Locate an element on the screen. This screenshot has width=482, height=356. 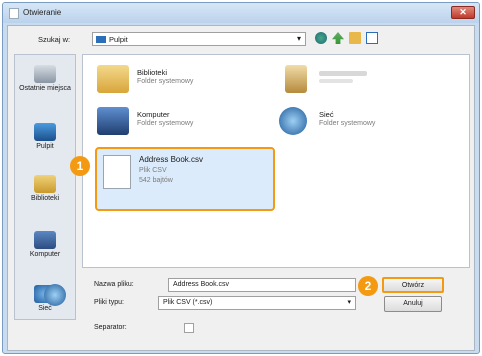
item-name: Sieć is located at coordinates (326, 114).